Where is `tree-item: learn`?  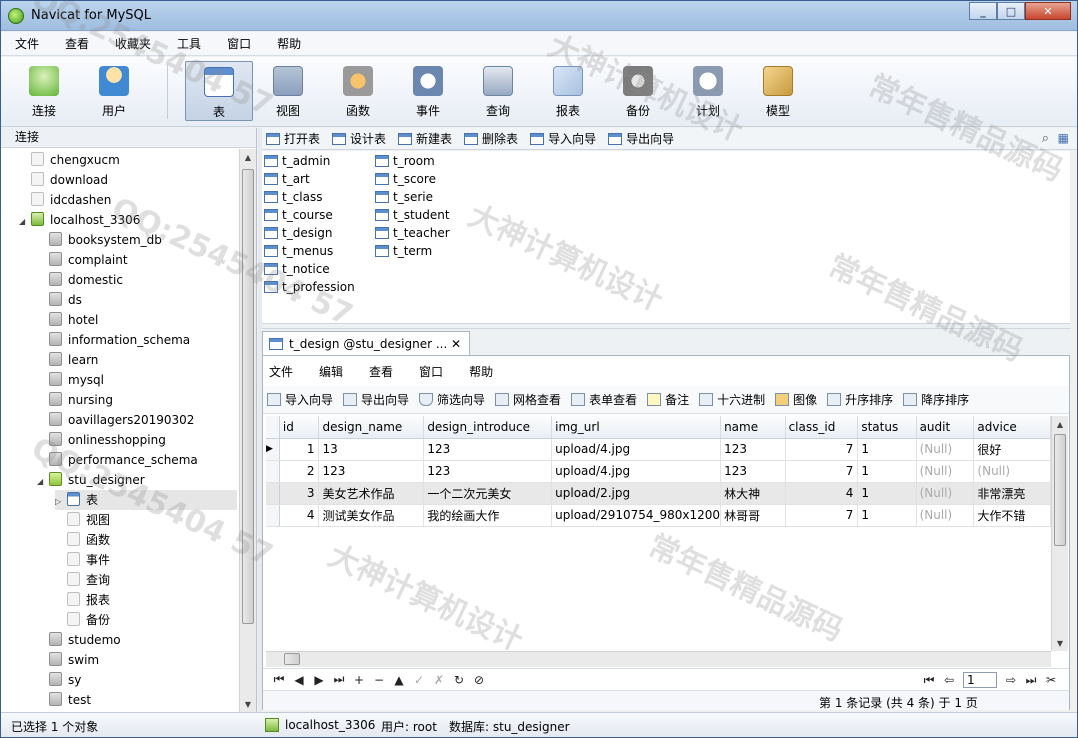
tree-item: learn is located at coordinates (67, 360).